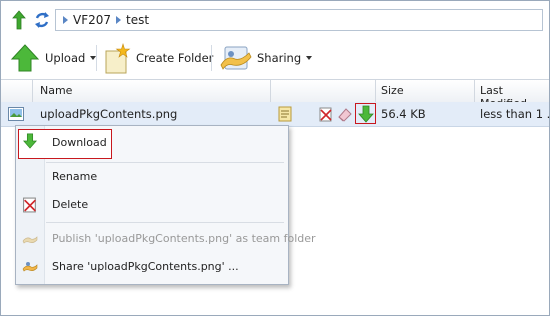  Describe the element at coordinates (285, 114) in the screenshot. I see `properties-icon` at that location.